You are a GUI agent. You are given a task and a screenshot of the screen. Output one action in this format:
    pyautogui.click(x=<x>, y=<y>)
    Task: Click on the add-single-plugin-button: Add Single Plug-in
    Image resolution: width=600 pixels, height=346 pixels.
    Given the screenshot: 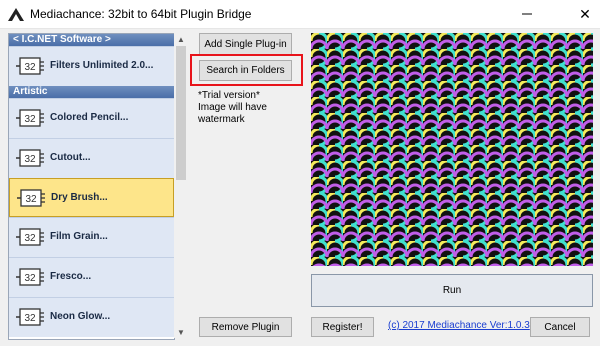 What is the action you would take?
    pyautogui.click(x=245, y=44)
    